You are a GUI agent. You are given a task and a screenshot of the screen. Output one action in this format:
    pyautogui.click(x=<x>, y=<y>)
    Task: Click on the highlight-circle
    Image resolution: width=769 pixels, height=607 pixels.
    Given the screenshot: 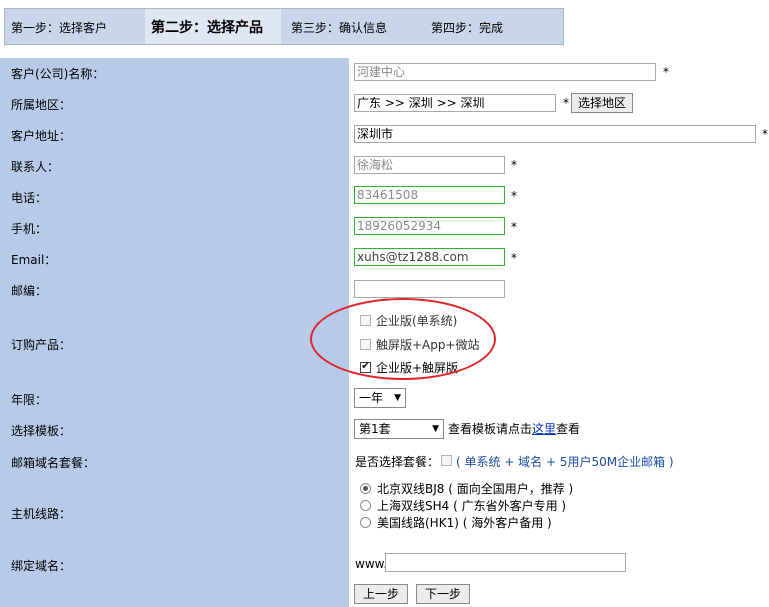 What is the action you would take?
    pyautogui.click(x=403, y=339)
    